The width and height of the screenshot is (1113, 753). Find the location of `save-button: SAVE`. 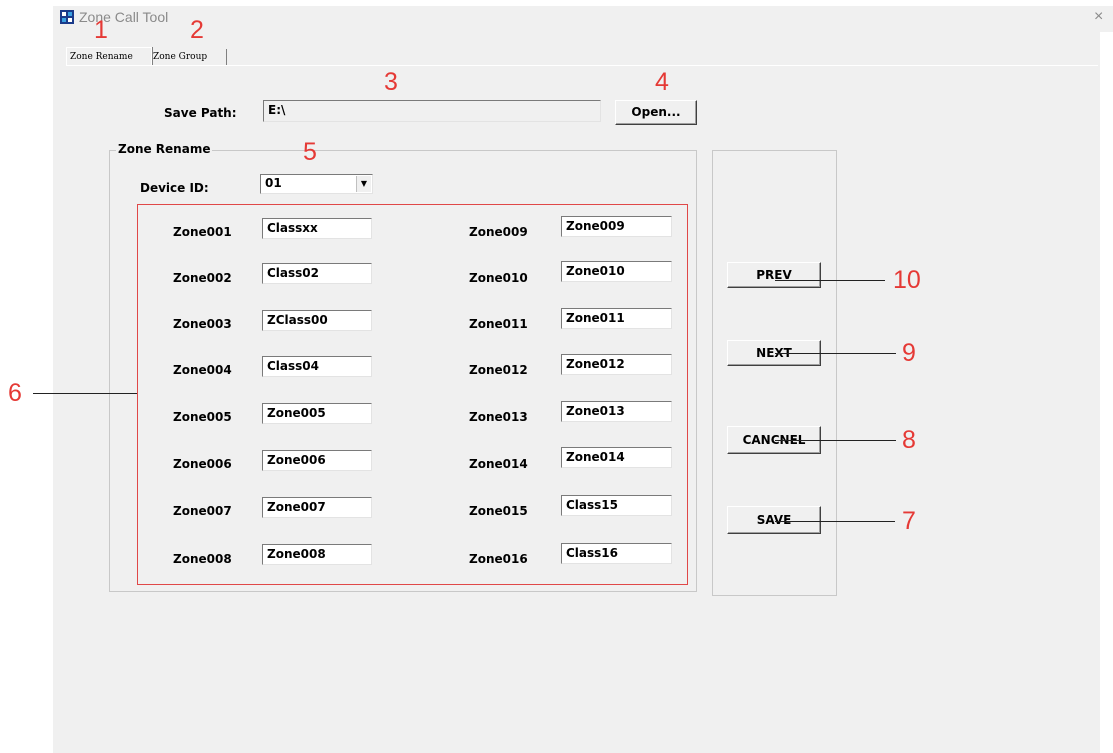

save-button: SAVE is located at coordinates (774, 520).